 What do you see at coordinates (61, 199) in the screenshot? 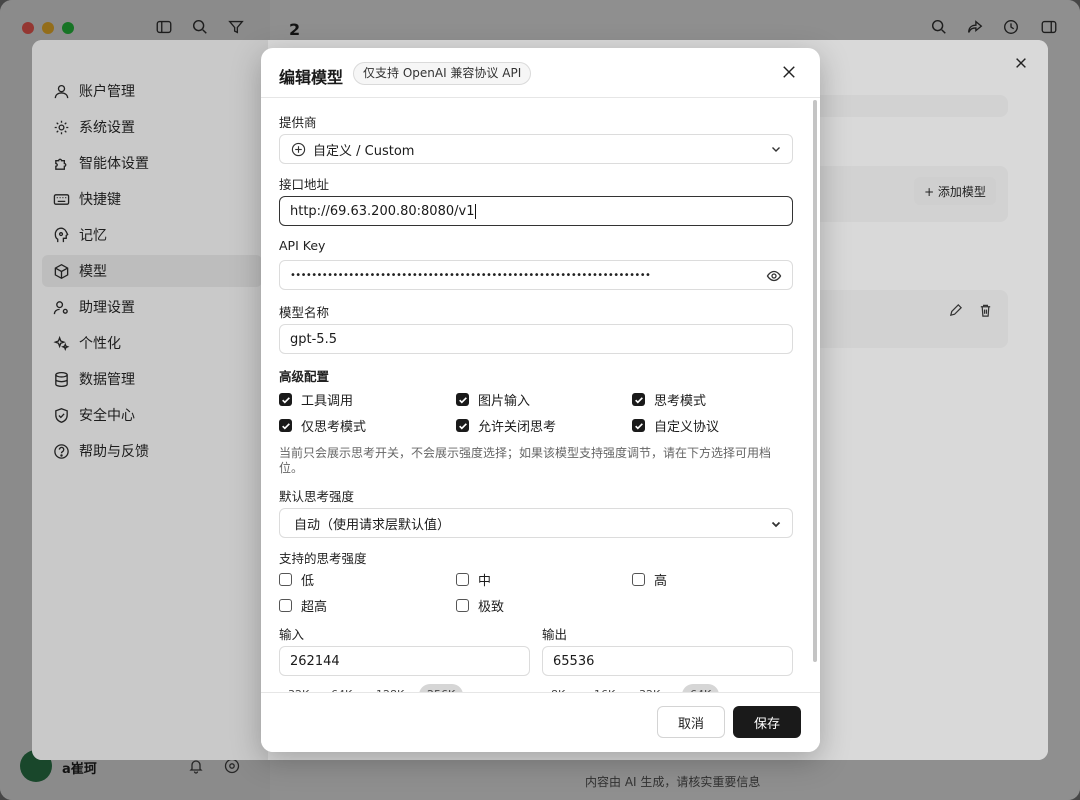
I see `keyboard-icon` at bounding box center [61, 199].